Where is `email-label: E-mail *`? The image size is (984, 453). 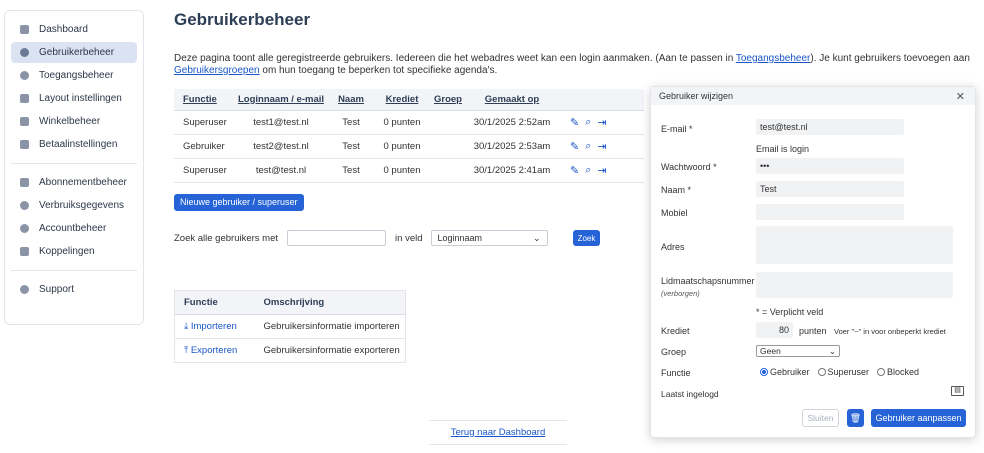 email-label: E-mail * is located at coordinates (677, 129).